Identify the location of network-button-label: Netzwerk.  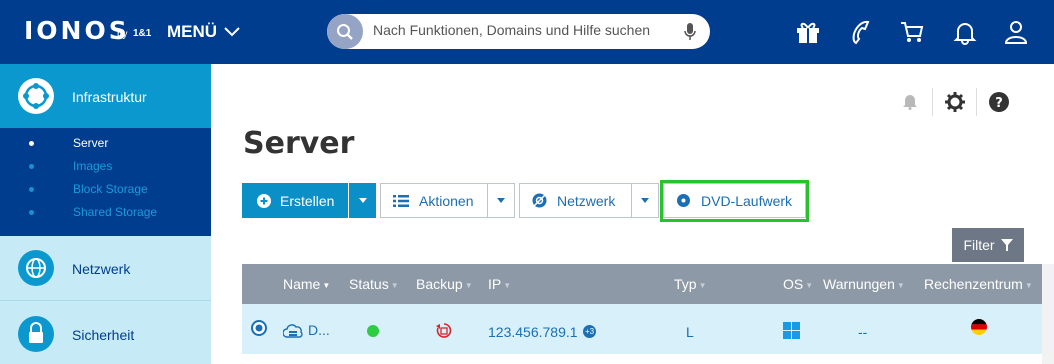
(586, 200).